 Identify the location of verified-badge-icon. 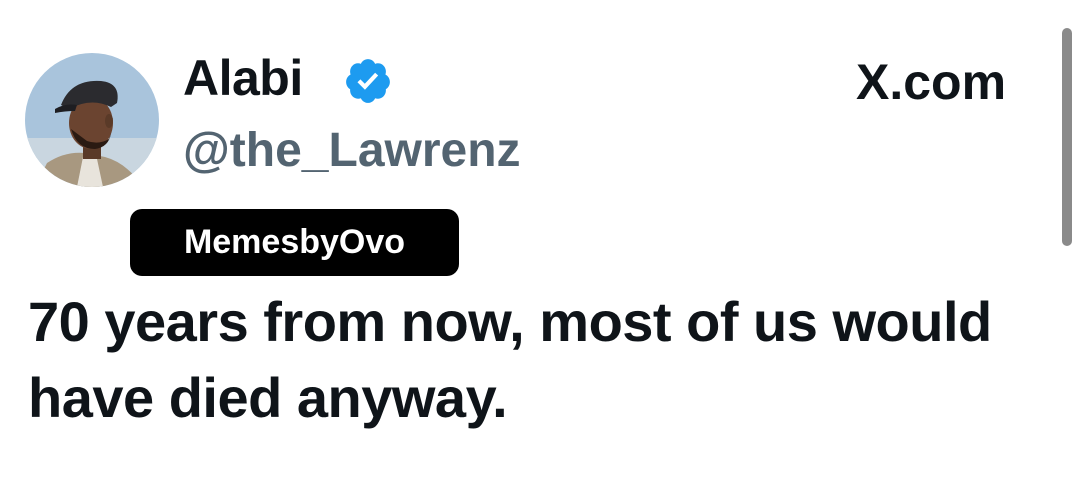
(368, 81).